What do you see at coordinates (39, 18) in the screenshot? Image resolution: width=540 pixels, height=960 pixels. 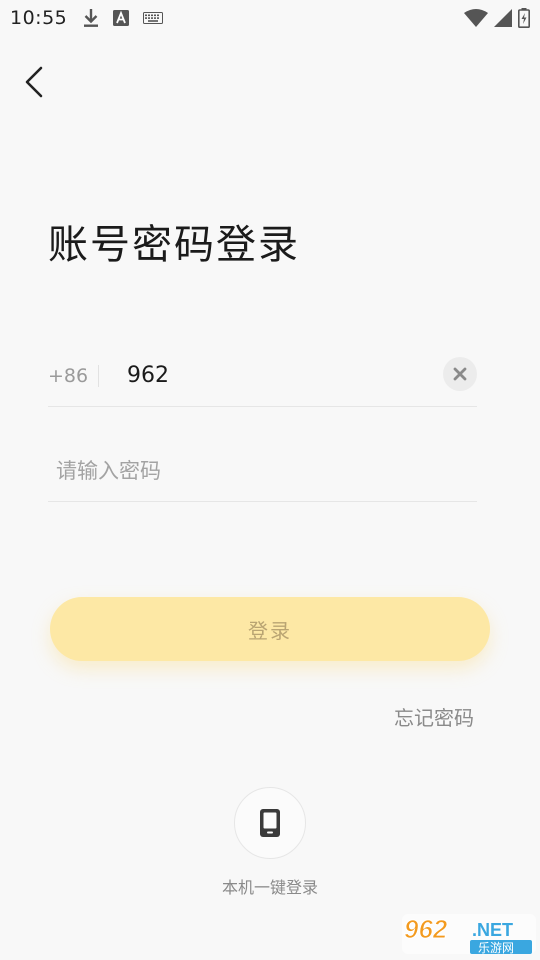 I see `status-time: 10:55` at bounding box center [39, 18].